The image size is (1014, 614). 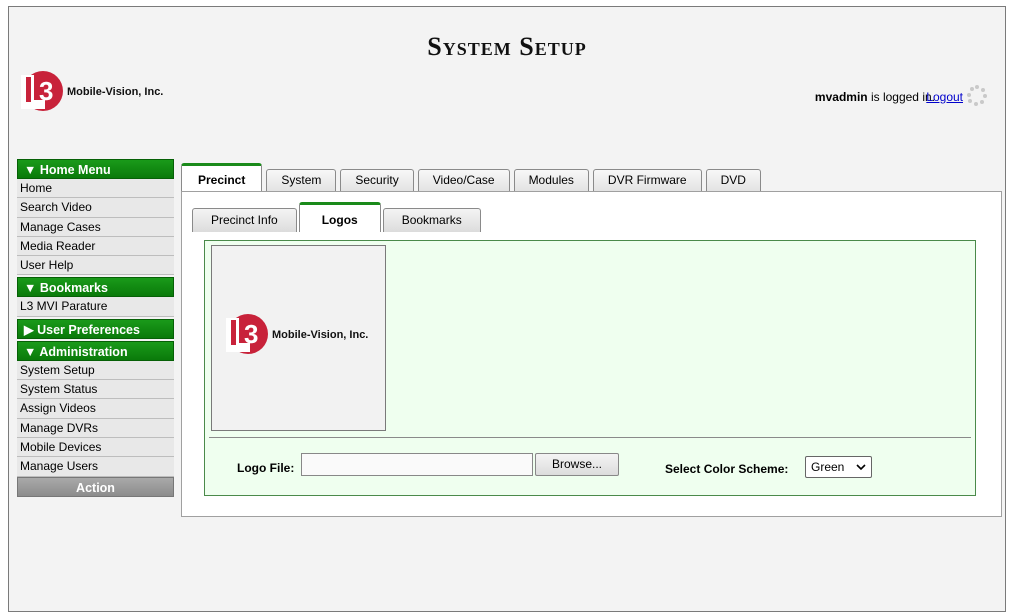 What do you see at coordinates (95, 486) in the screenshot?
I see `action-header: Action` at bounding box center [95, 486].